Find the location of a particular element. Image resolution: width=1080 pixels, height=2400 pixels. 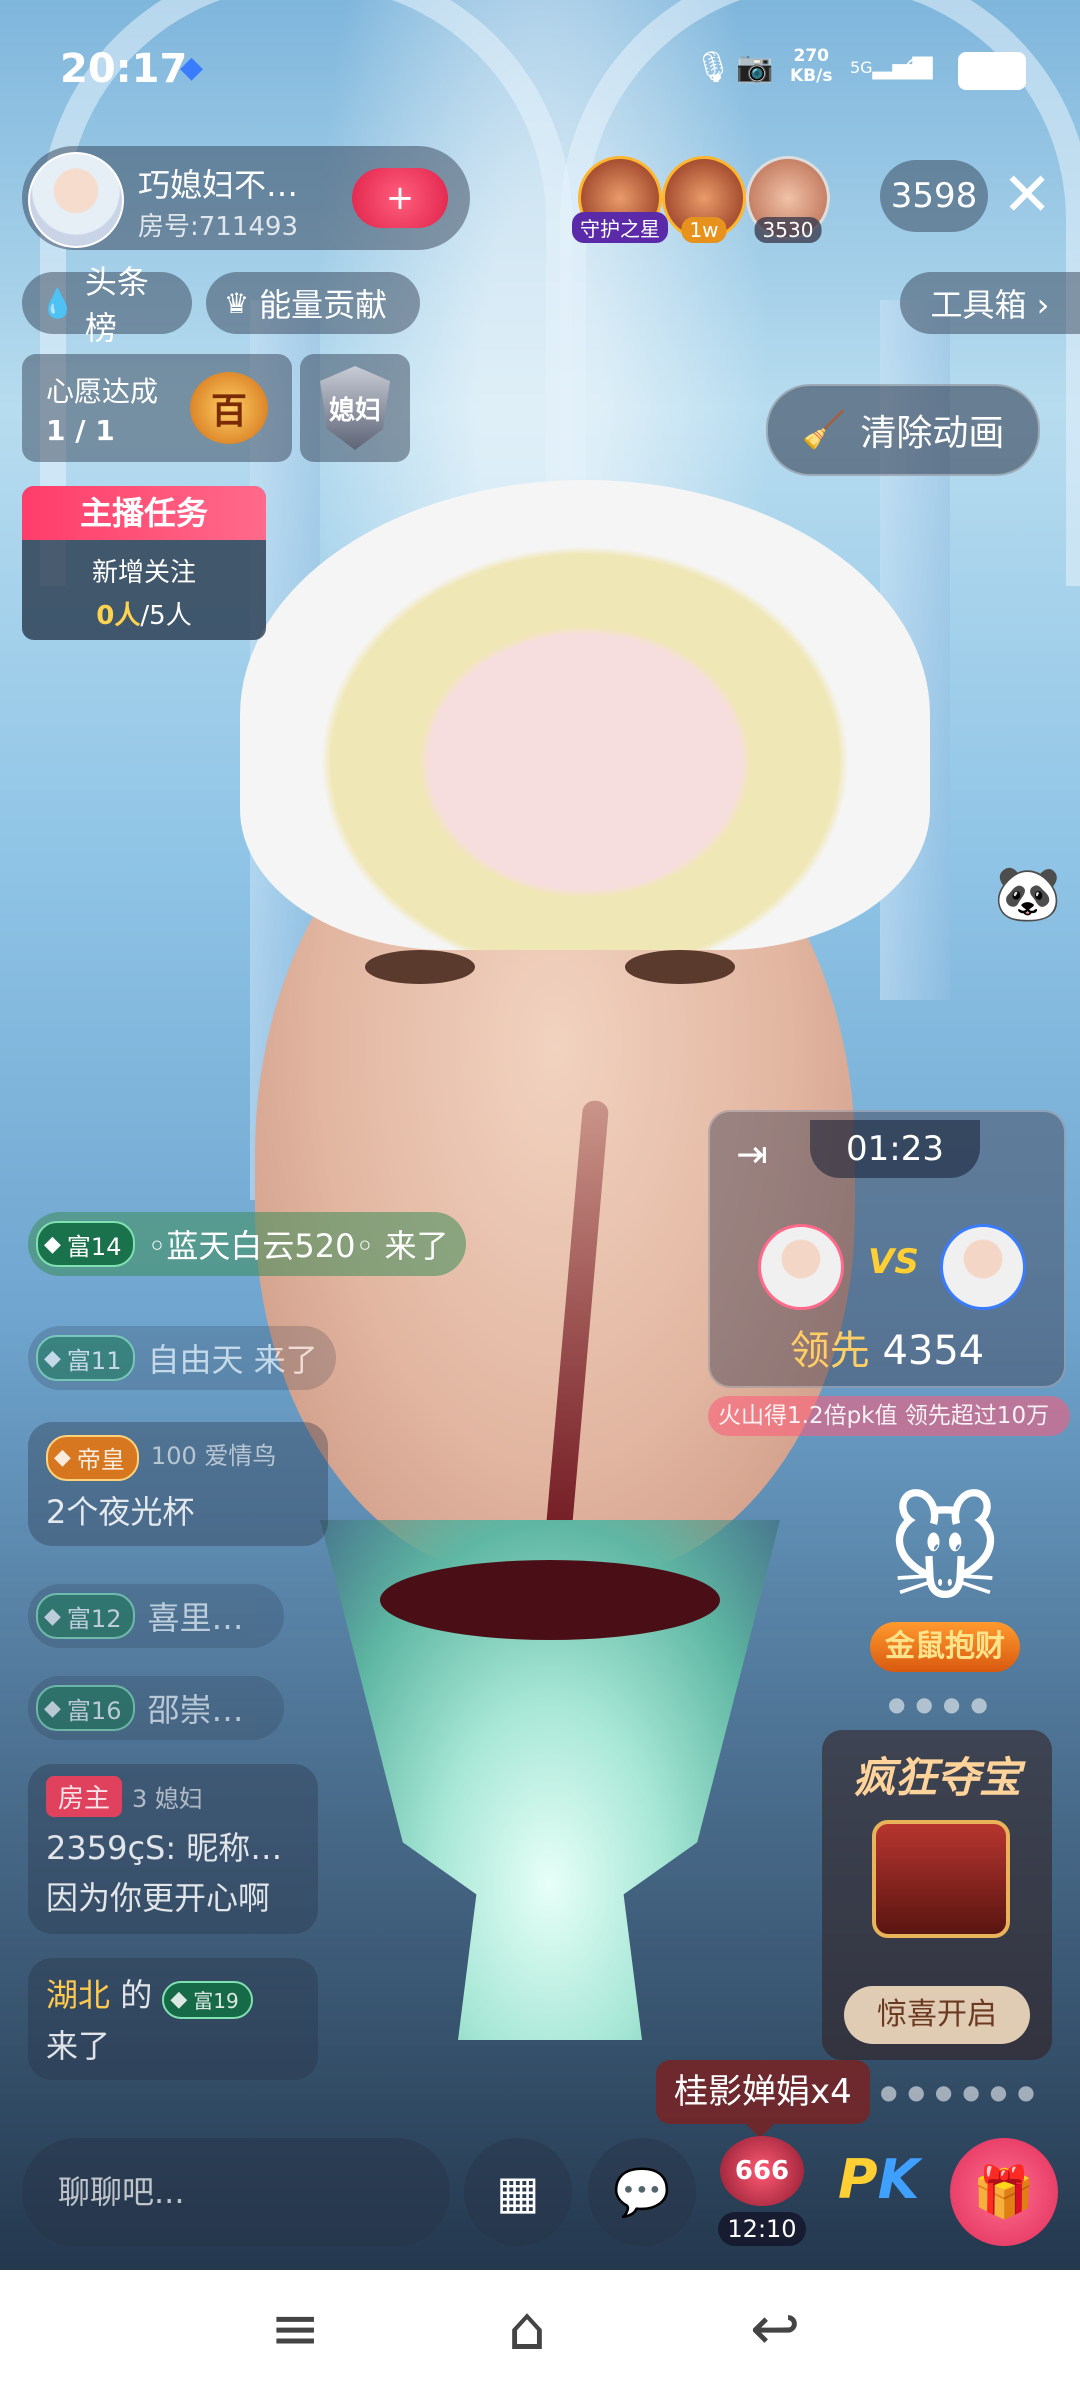

plus-icon: + is located at coordinates (400, 198).